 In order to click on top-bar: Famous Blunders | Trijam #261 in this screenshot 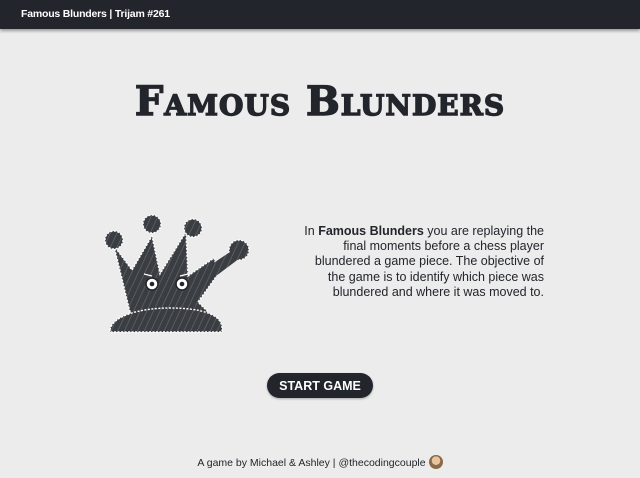, I will do `click(320, 14)`.